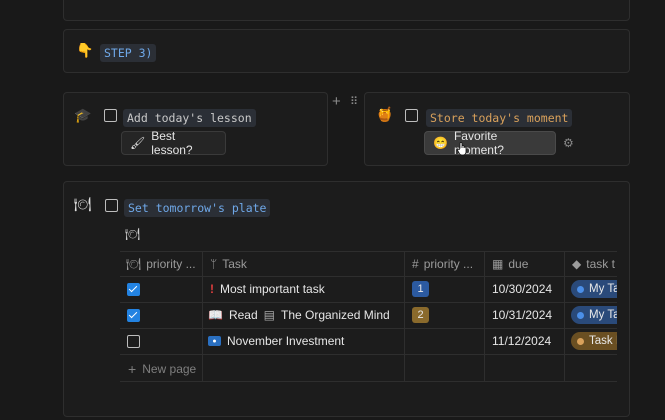 The width and height of the screenshot is (665, 420). I want to click on lesson-checkbox, so click(110, 115).